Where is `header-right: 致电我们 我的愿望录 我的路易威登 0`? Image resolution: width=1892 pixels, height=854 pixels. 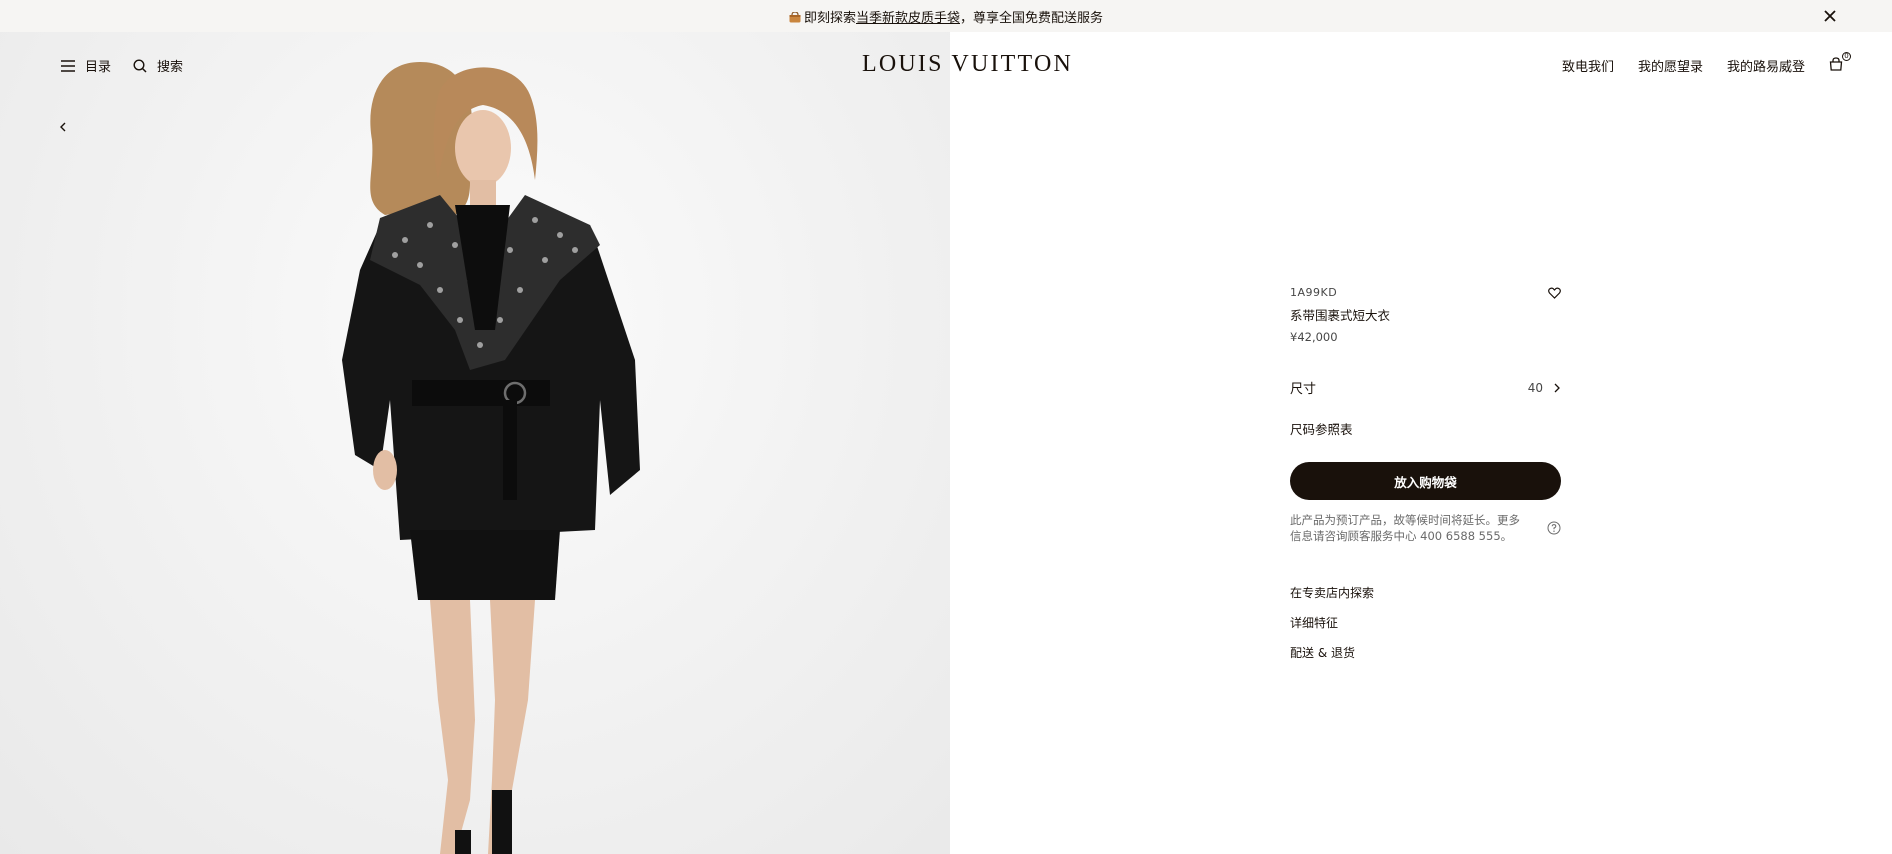 header-right: 致电我们 我的愿望录 我的路易威登 0 is located at coordinates (1706, 63).